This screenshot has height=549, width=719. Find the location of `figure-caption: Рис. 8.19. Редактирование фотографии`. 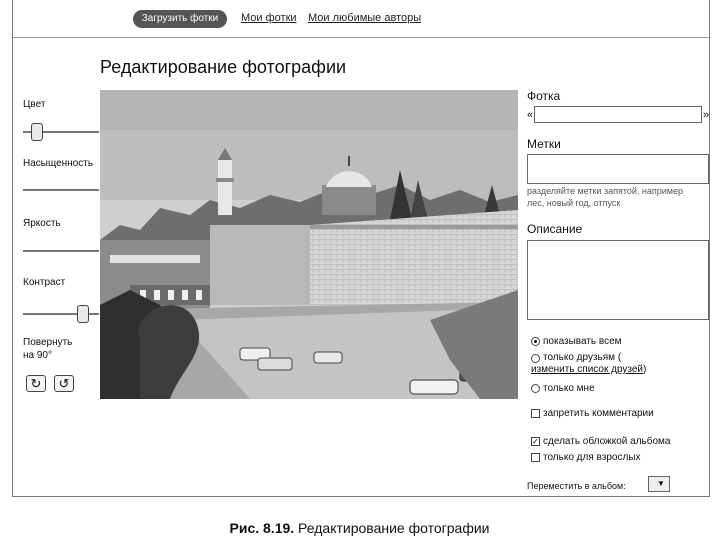

figure-caption: Рис. 8.19. Редактирование фотографии is located at coordinates (359, 528).